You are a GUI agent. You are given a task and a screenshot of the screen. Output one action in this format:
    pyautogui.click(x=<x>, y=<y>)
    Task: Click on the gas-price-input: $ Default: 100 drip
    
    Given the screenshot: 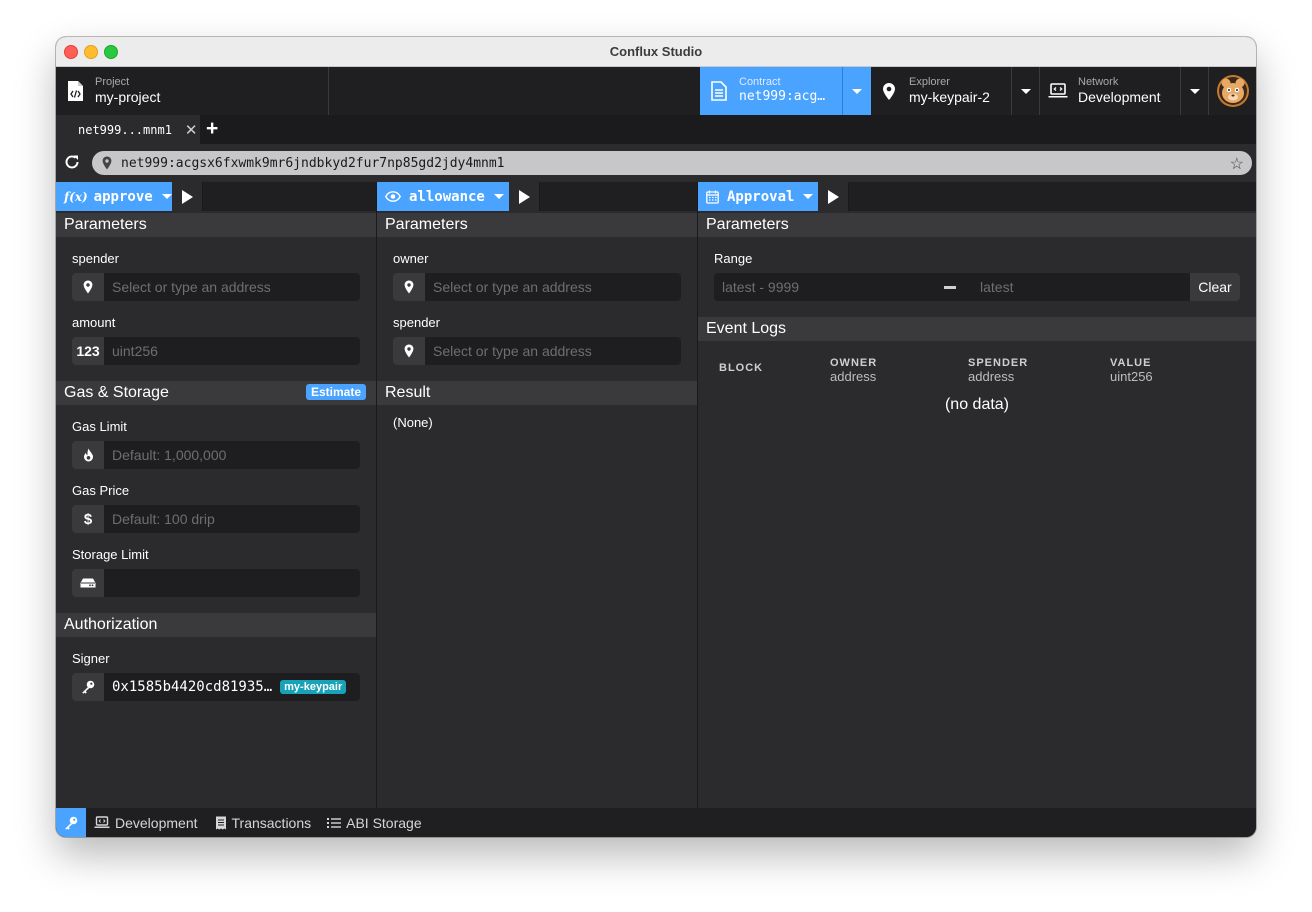 What is the action you would take?
    pyautogui.click(x=216, y=519)
    